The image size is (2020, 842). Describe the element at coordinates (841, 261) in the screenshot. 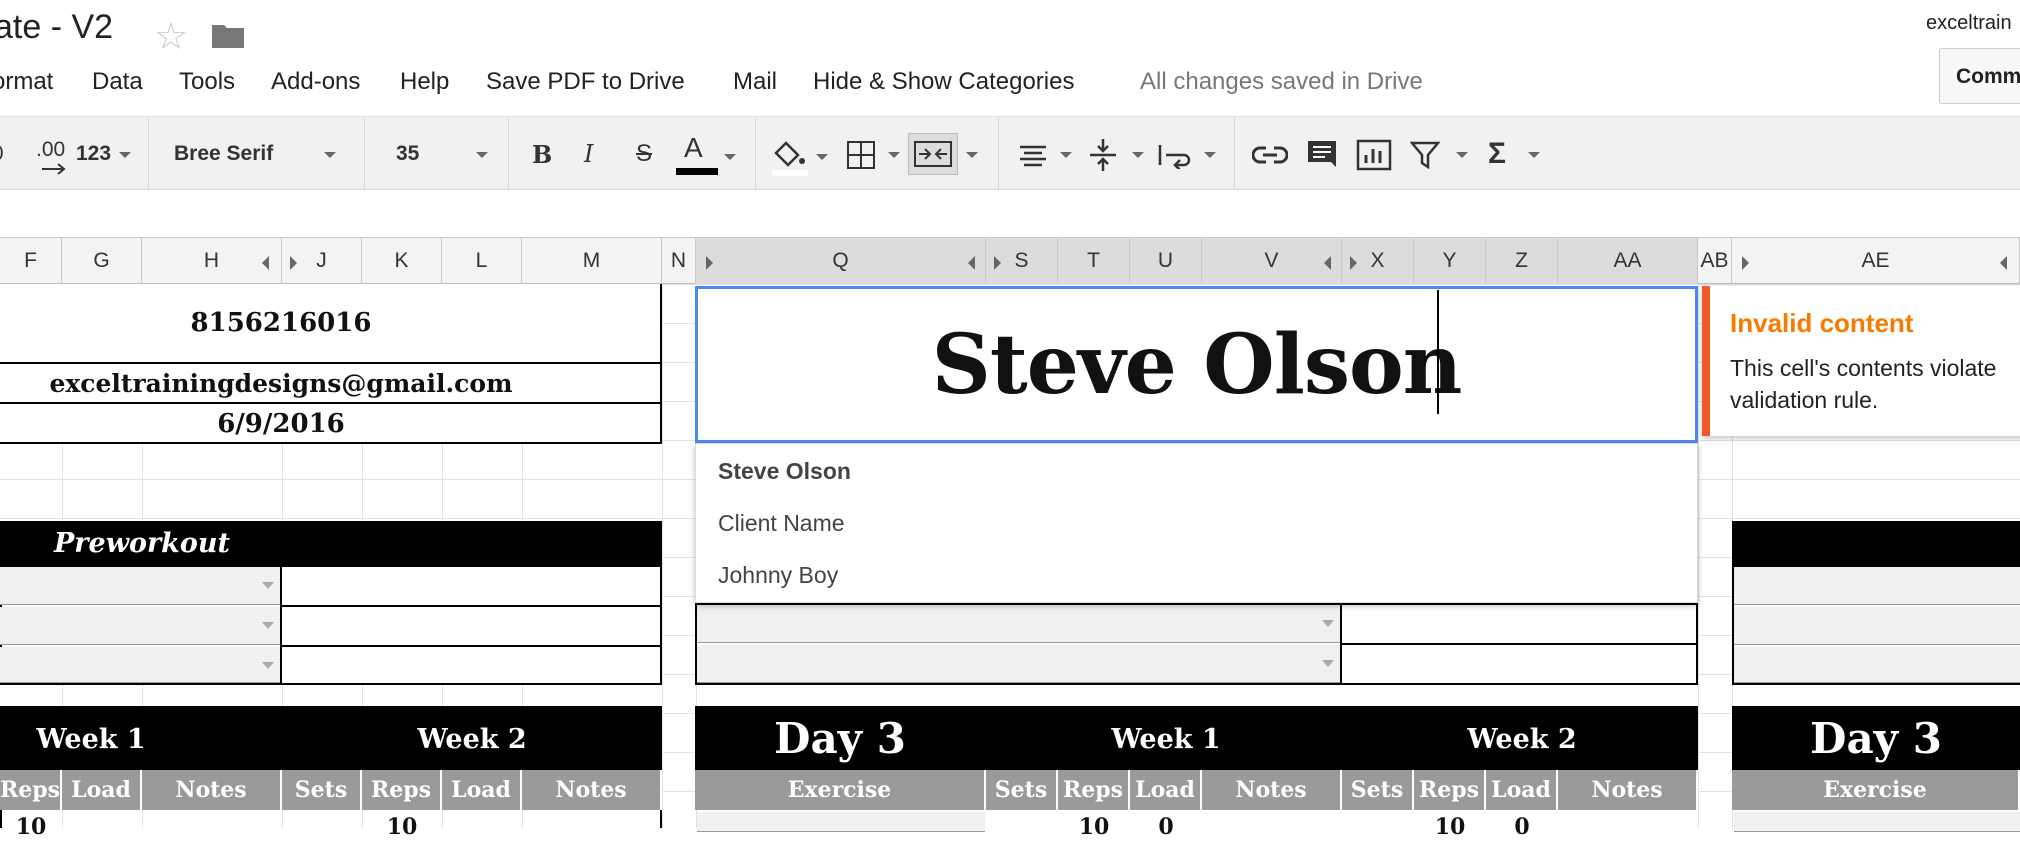

I see `col-header-q: Q` at that location.